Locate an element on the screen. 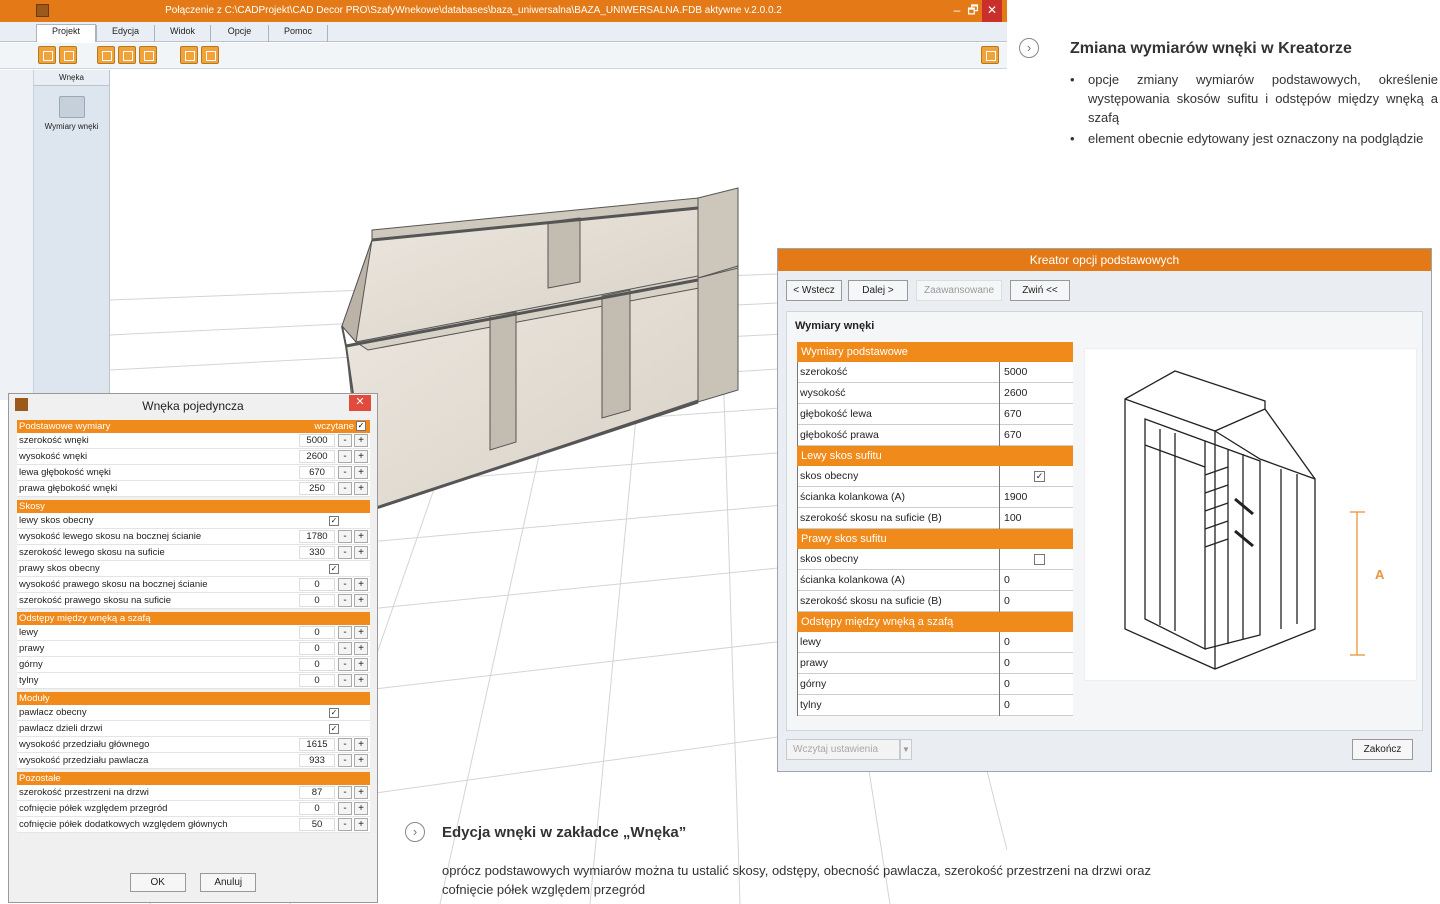 Image resolution: width=1440 pixels, height=904 pixels. sidebar-item-wymiary-wneki: Wymiary wnęki is located at coordinates (71, 126).